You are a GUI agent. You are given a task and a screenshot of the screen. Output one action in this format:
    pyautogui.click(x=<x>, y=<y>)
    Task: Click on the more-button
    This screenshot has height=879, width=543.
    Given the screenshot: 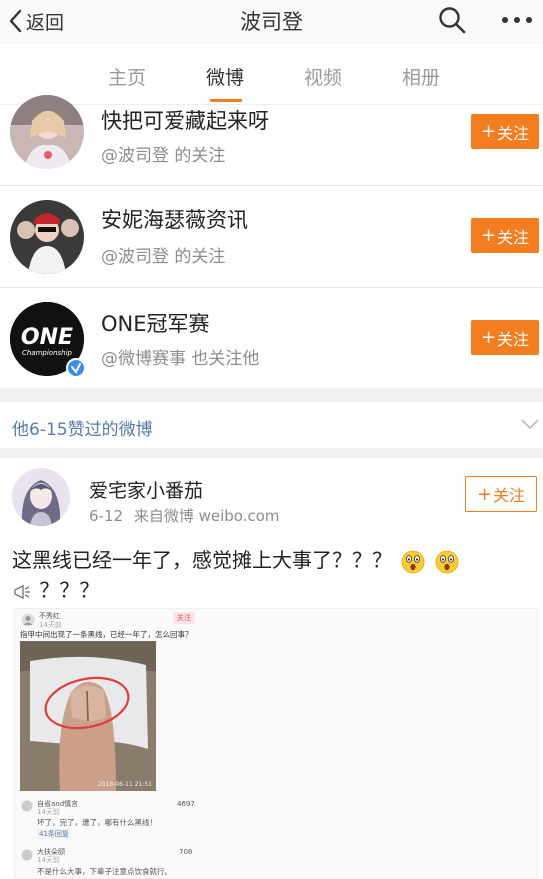 What is the action you would take?
    pyautogui.click(x=517, y=20)
    